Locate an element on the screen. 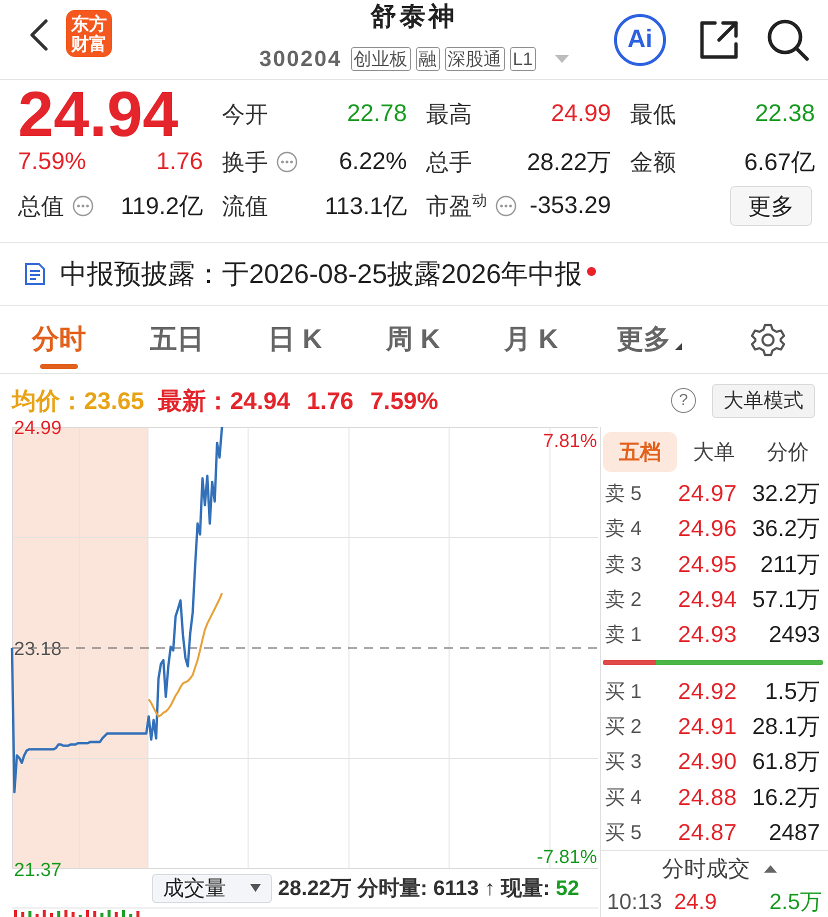  more-button: 更多 is located at coordinates (771, 206).